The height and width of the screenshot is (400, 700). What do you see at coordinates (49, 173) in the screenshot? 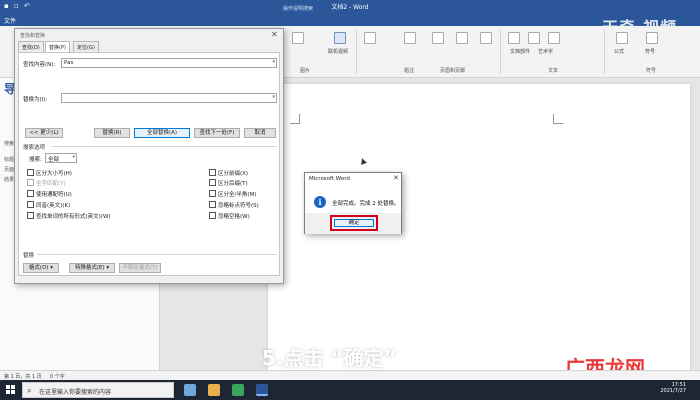
I see `option-match-case: 区分大小写(H)` at bounding box center [49, 173].